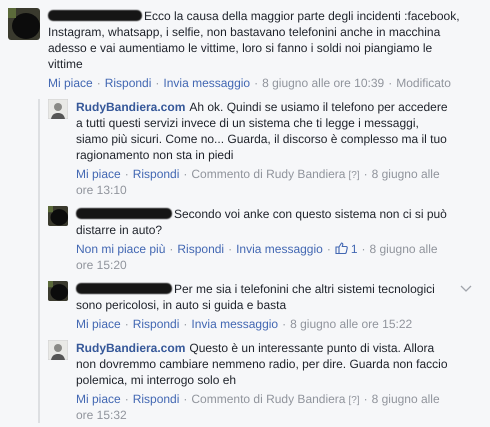 This screenshot has height=427, width=490. What do you see at coordinates (262, 131) in the screenshot?
I see `comment-text: RudyBandiera.com Ah ok. Quindi se usiamo il telefono per accedere a tutti questi servizi invece di un sistema che ti legge i messaggi, siamo più sicuri. Come no... Guarda, il discorso è complesso ma il tuo ragionamento non sta in piedi` at bounding box center [262, 131].